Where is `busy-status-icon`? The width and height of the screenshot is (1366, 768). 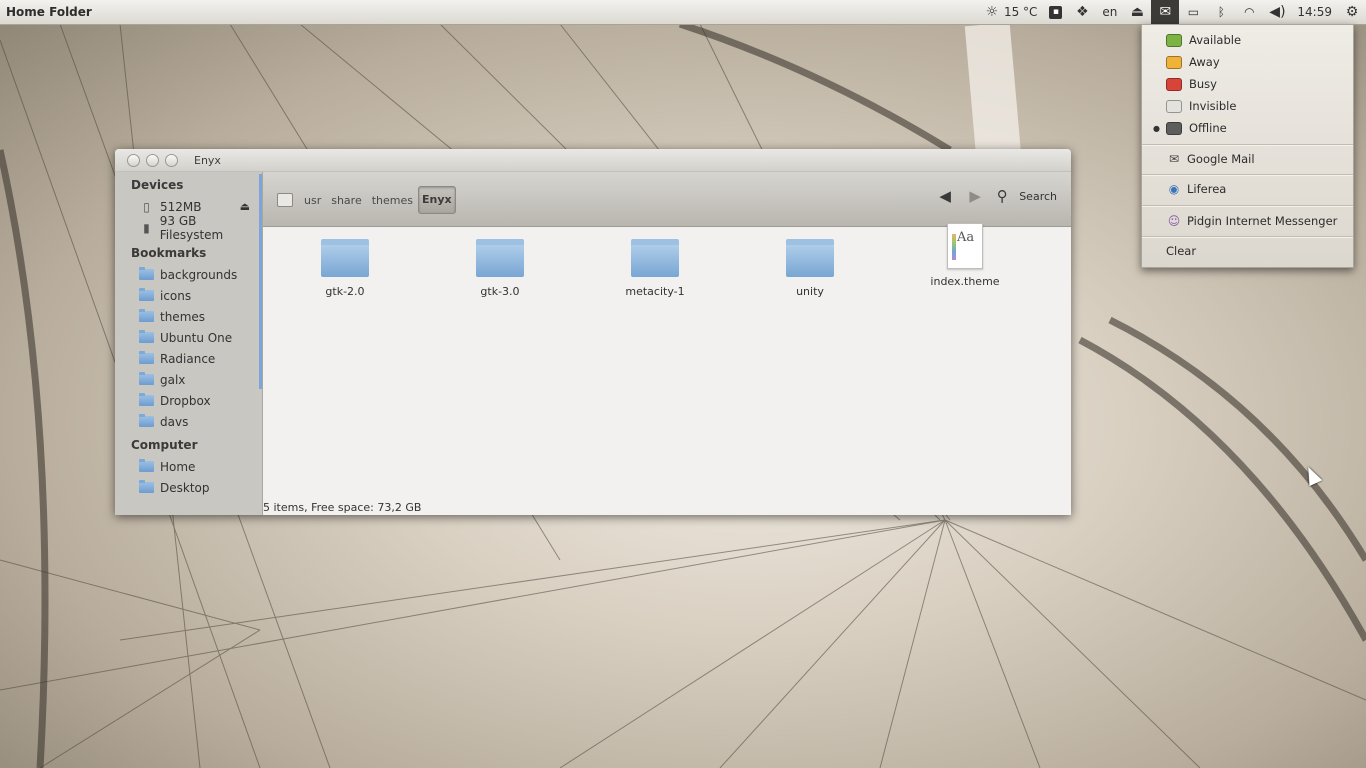 busy-status-icon is located at coordinates (1174, 84).